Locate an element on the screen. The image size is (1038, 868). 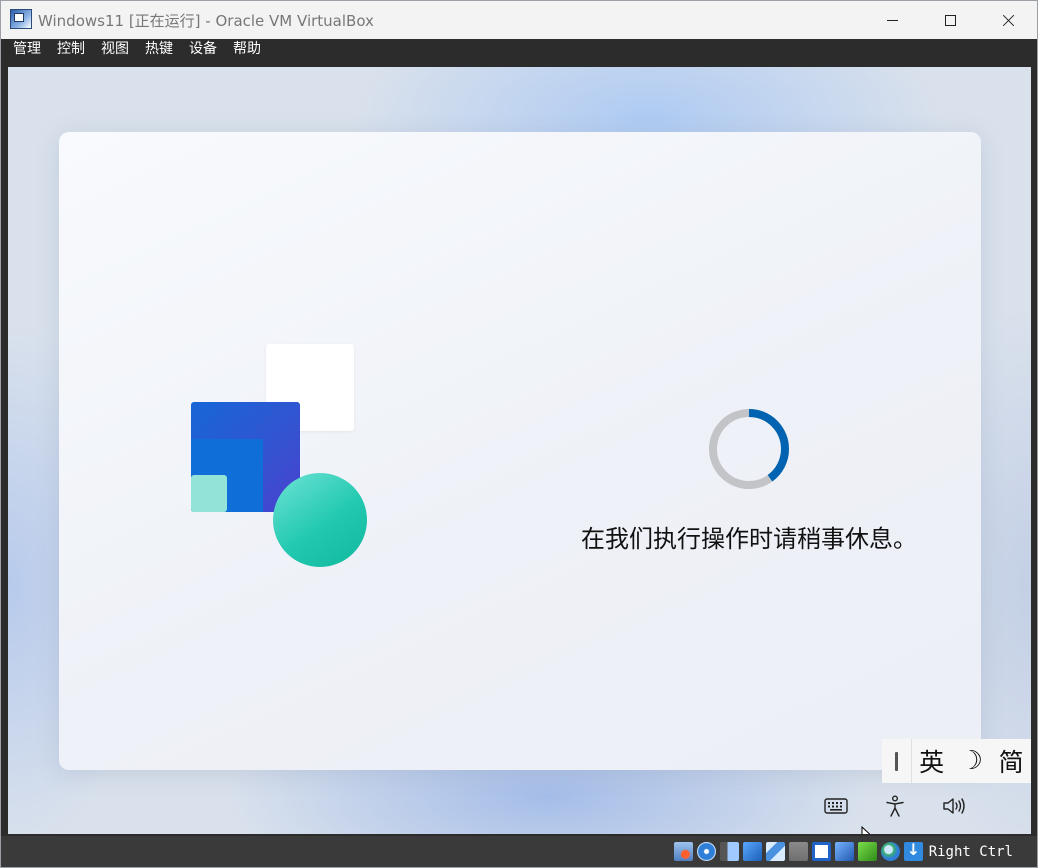
status-message: 在我们执行操作时请稍事休息。 is located at coordinates (749, 539).